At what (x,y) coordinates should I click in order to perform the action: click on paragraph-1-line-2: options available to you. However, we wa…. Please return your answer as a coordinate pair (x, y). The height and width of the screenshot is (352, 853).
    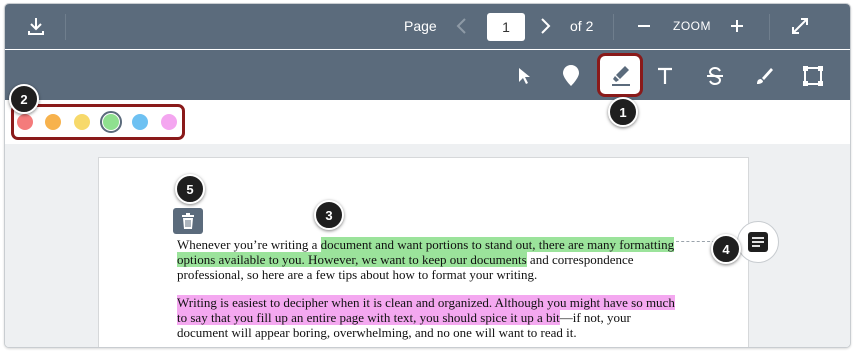
    Looking at the image, I should click on (405, 259).